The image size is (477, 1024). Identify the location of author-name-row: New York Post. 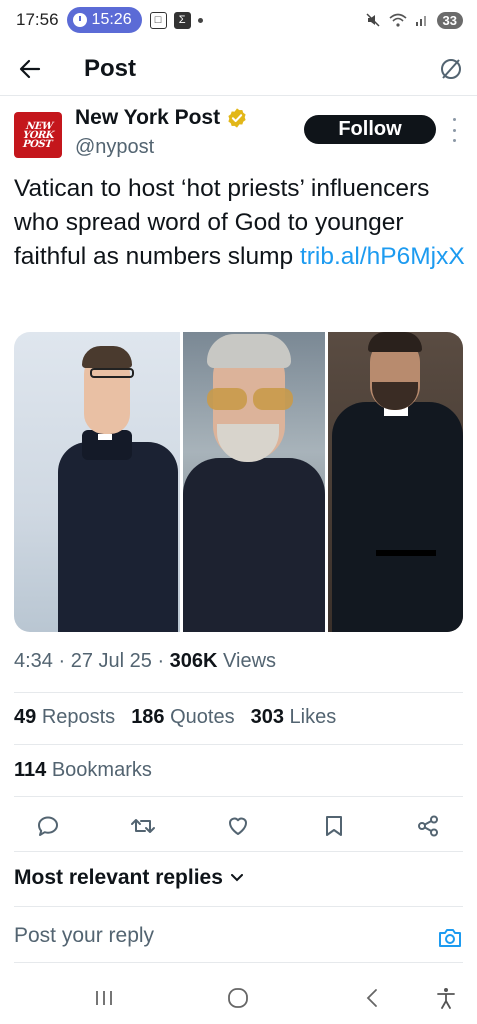
(161, 118).